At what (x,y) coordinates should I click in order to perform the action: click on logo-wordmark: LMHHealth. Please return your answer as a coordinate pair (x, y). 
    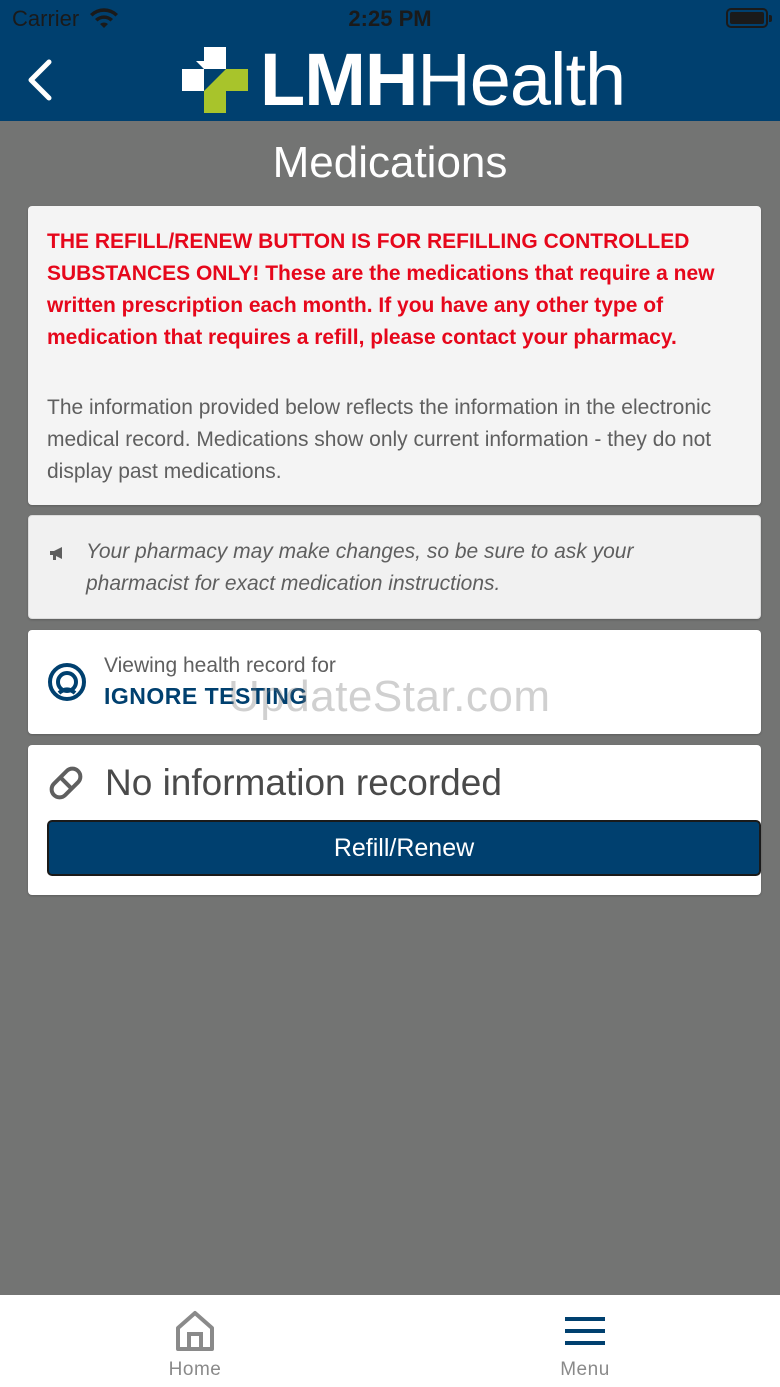
    Looking at the image, I should click on (443, 79).